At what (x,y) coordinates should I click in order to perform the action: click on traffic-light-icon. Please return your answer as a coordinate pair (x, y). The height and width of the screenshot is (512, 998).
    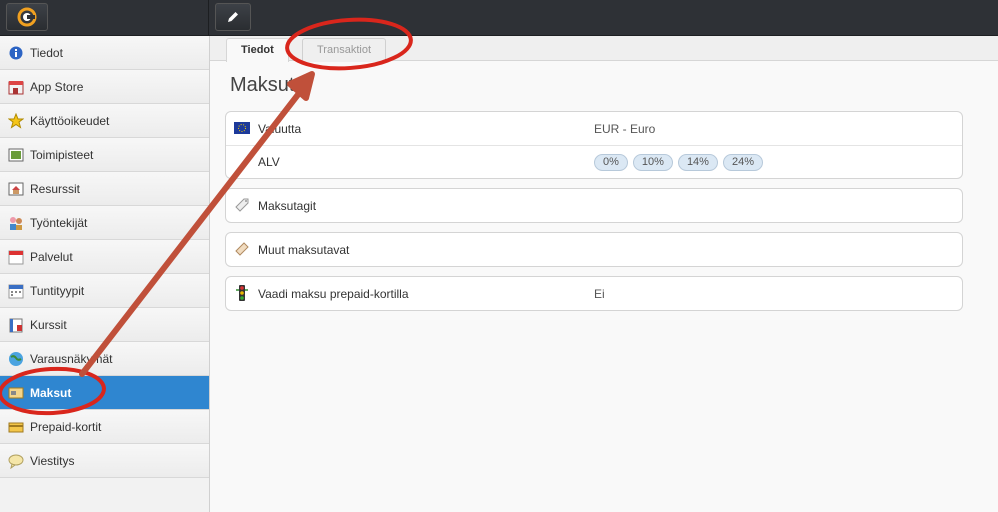
    Looking at the image, I should click on (242, 293).